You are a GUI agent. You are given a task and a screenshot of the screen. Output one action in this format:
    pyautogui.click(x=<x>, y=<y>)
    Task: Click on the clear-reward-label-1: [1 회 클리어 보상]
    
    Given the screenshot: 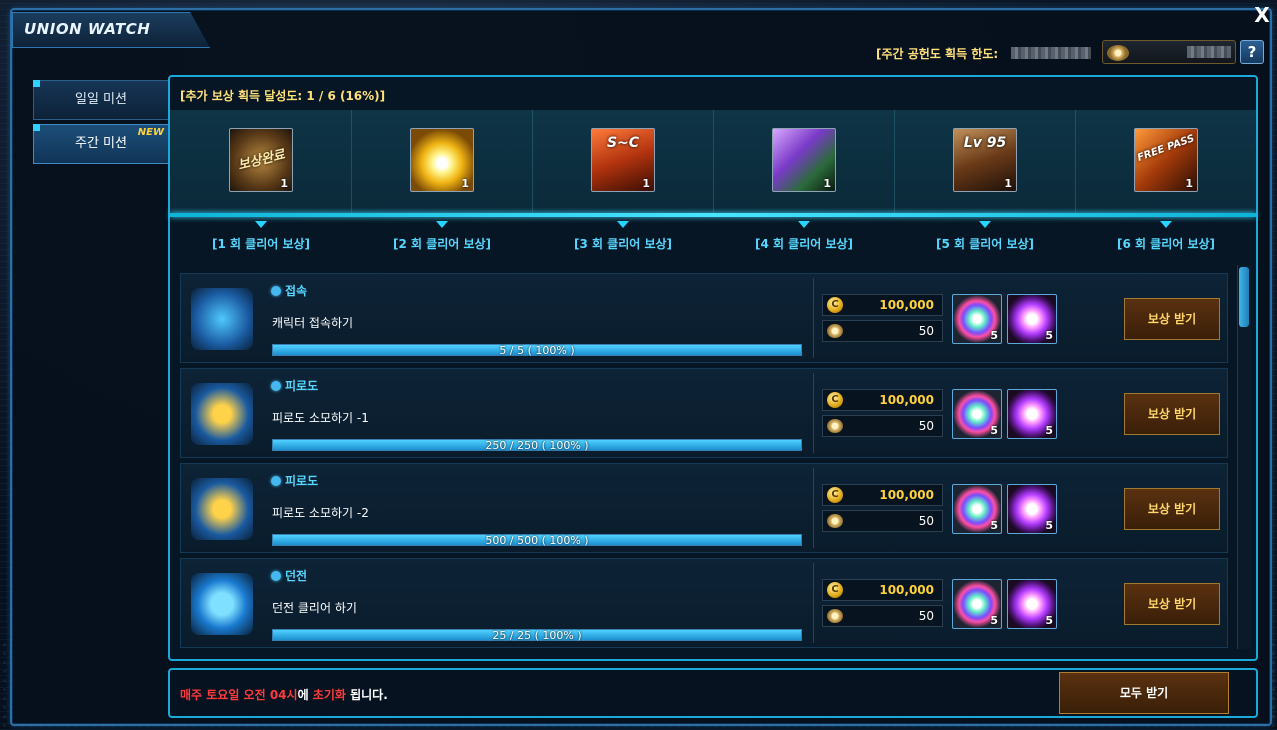 What is the action you would take?
    pyautogui.click(x=261, y=244)
    